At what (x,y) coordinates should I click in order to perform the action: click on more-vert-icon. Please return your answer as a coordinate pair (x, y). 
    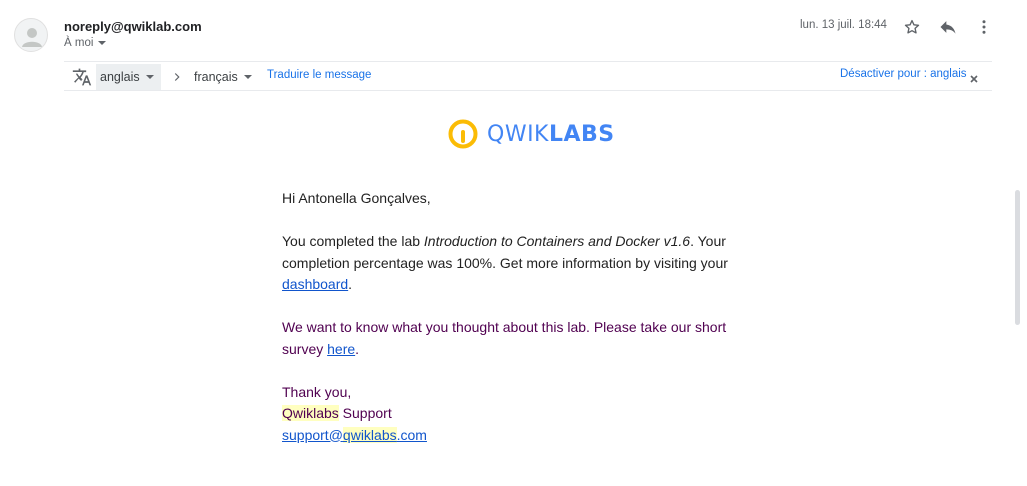
    Looking at the image, I should click on (984, 27).